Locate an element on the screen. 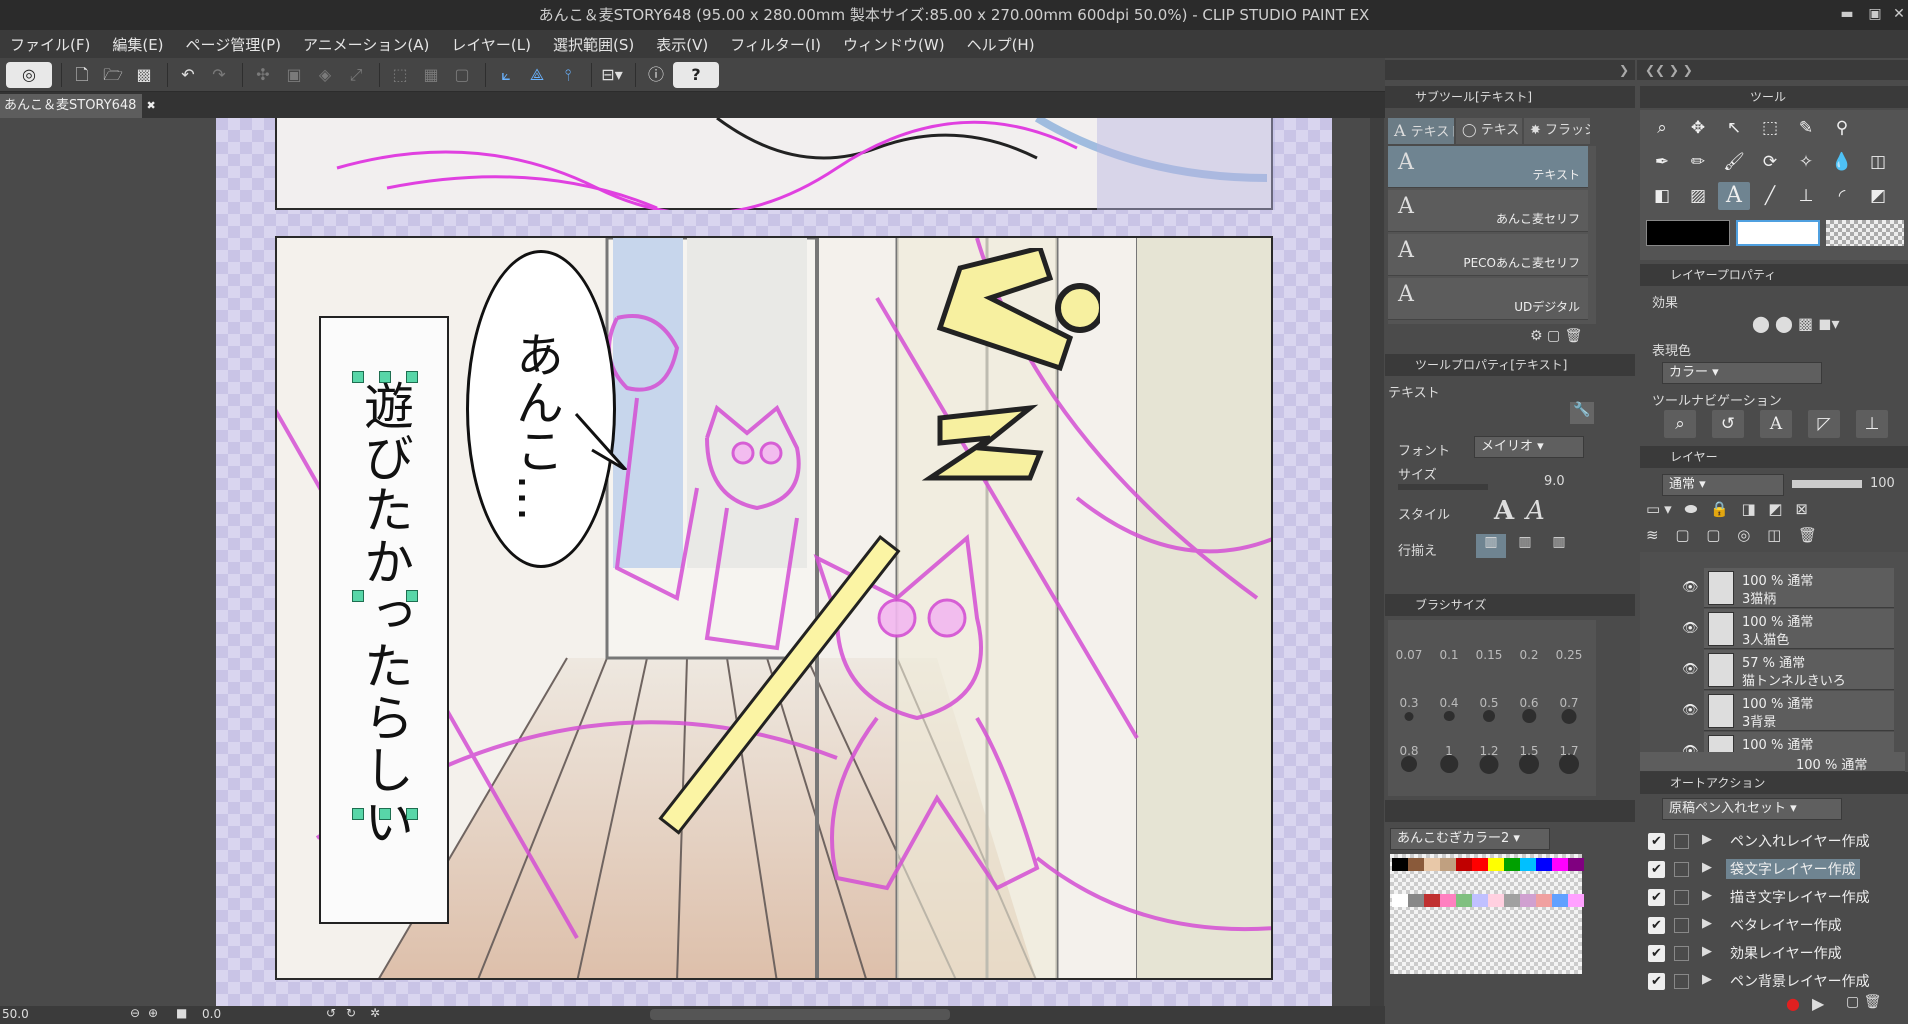 Image resolution: width=1908 pixels, height=1024 pixels. special-ruler-snap-icon: ⟁ is located at coordinates (537, 75).